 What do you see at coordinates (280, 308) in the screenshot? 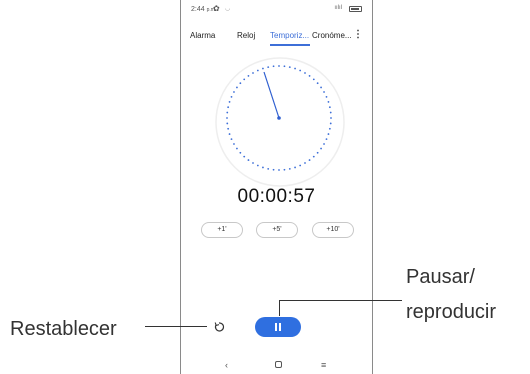
I see `pause-callout-vertical` at bounding box center [280, 308].